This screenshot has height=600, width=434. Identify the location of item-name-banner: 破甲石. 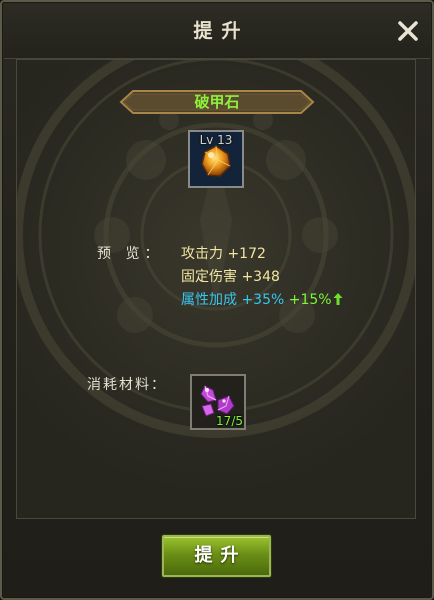
(217, 102).